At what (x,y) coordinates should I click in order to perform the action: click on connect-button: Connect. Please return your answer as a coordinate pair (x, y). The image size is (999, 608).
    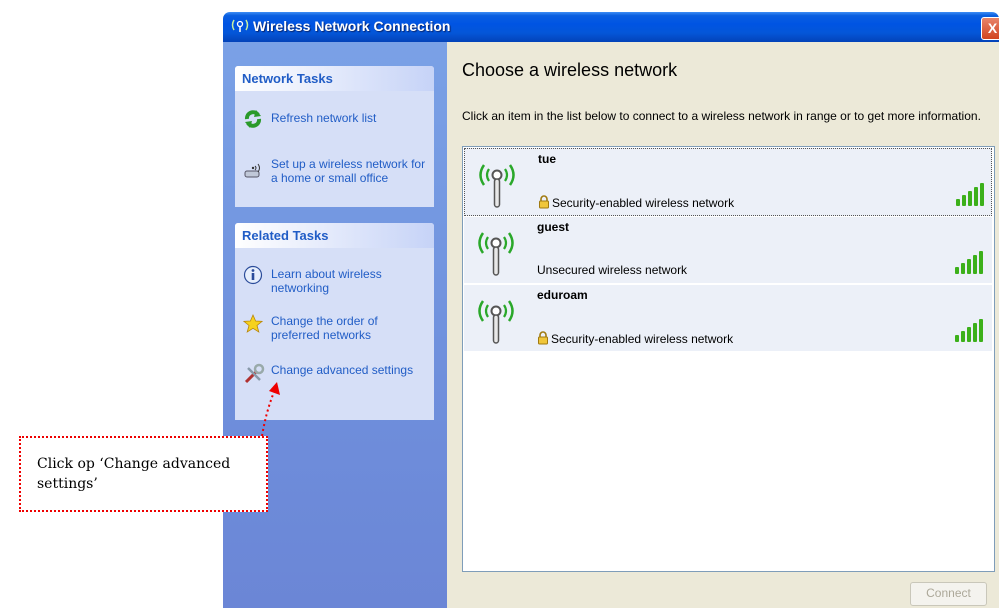
    Looking at the image, I should click on (948, 594).